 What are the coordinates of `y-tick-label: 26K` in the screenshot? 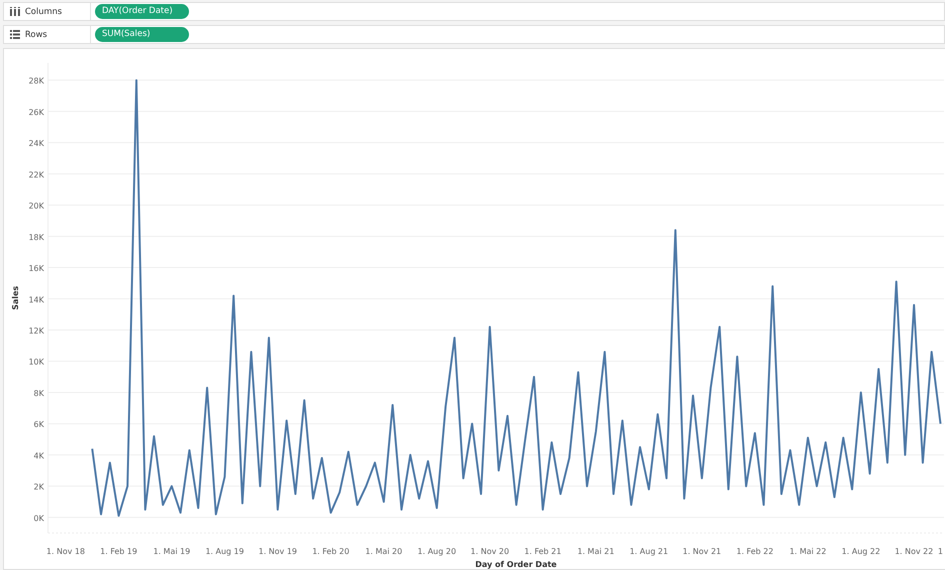 It's located at (36, 112).